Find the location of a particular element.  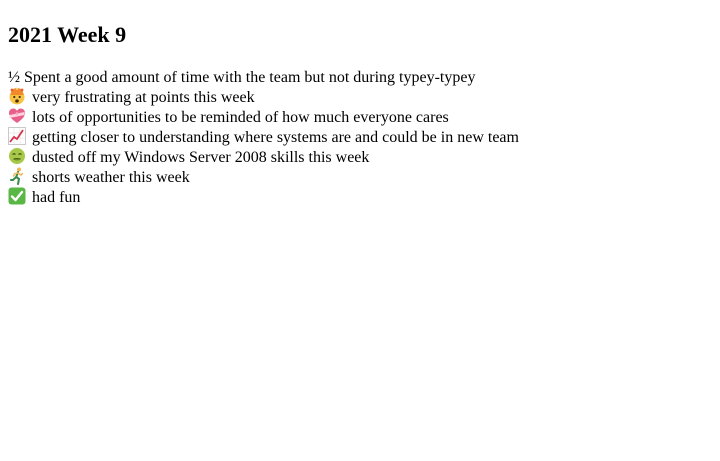

page-title: 2021 Week 9 is located at coordinates (67, 34).